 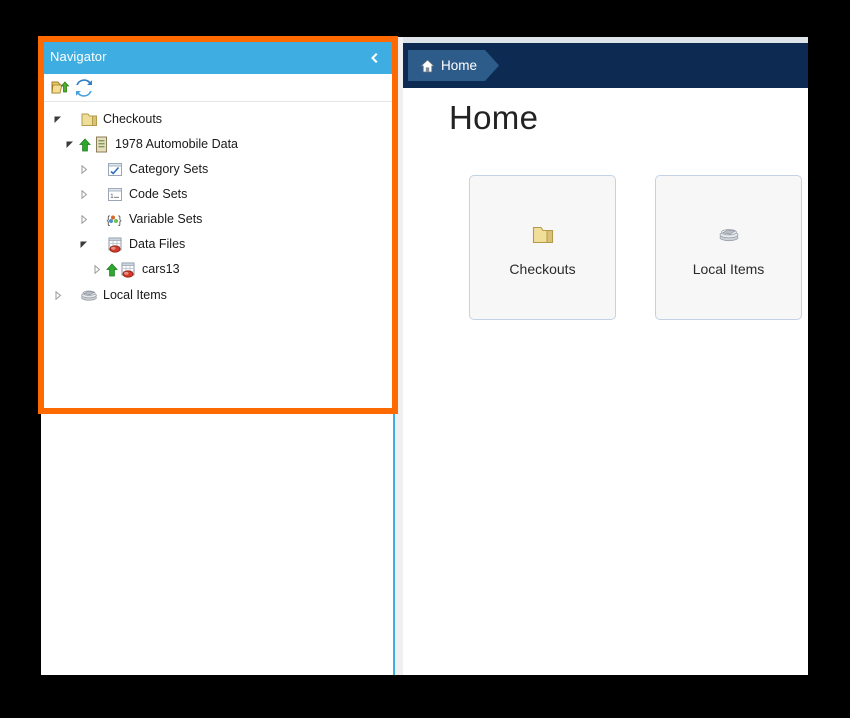 What do you see at coordinates (135, 295) in the screenshot?
I see `tree-item-label: Local Items` at bounding box center [135, 295].